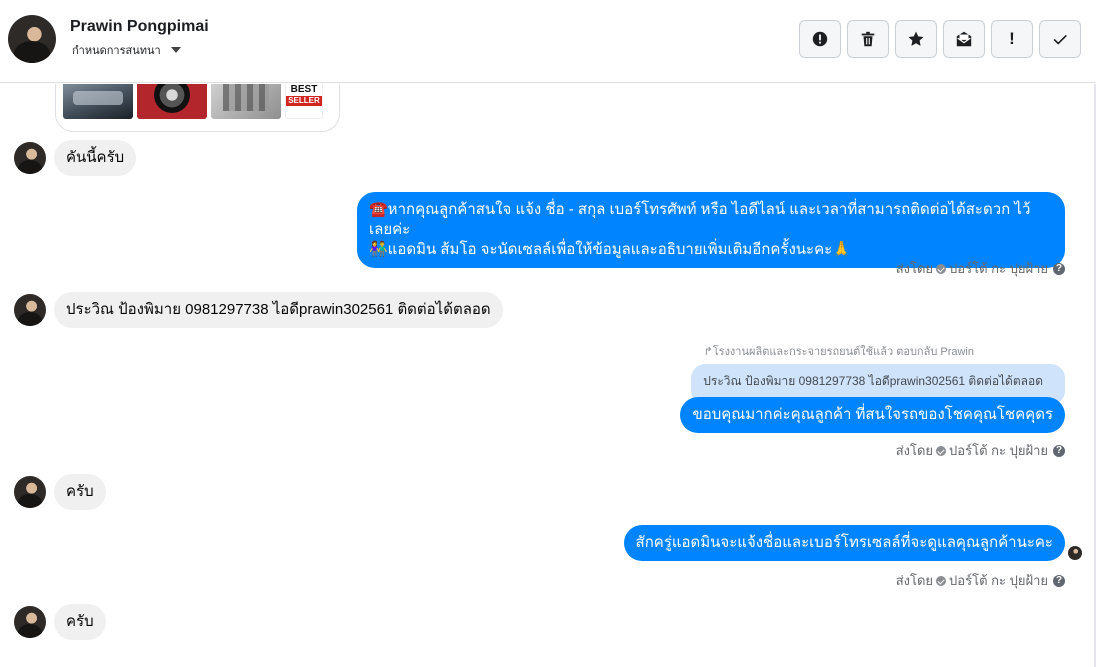 This screenshot has height=667, width=1096. I want to click on star-button, so click(916, 39).